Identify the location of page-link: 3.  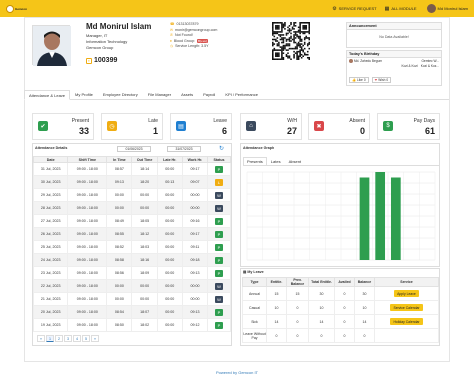
(68, 338).